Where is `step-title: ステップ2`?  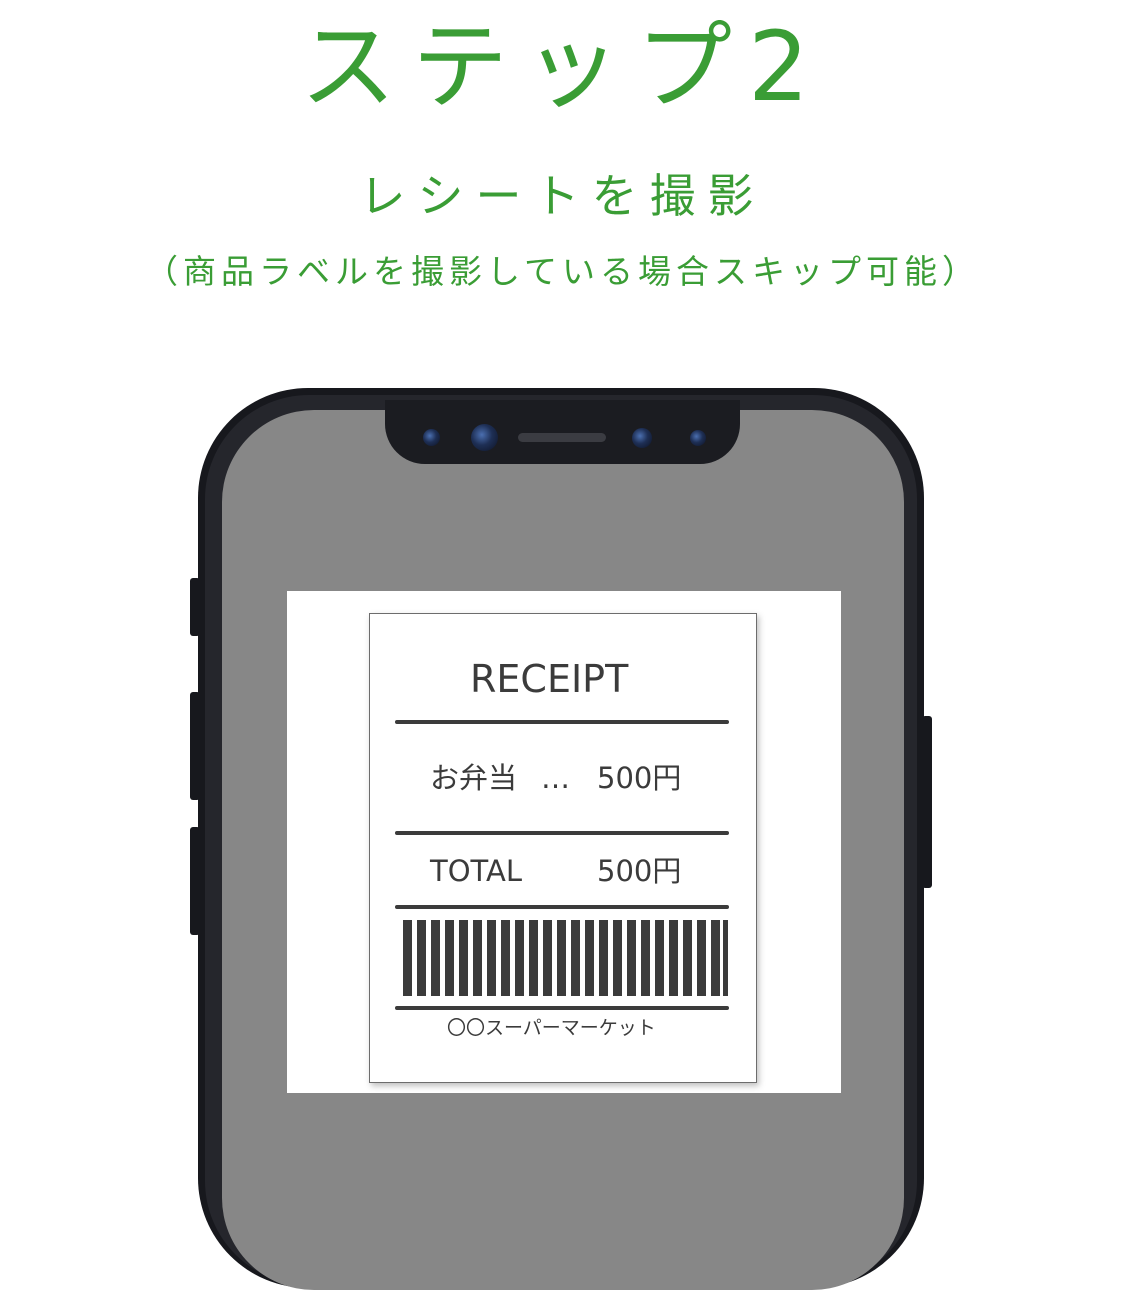
step-title: ステップ2 is located at coordinates (562, 67).